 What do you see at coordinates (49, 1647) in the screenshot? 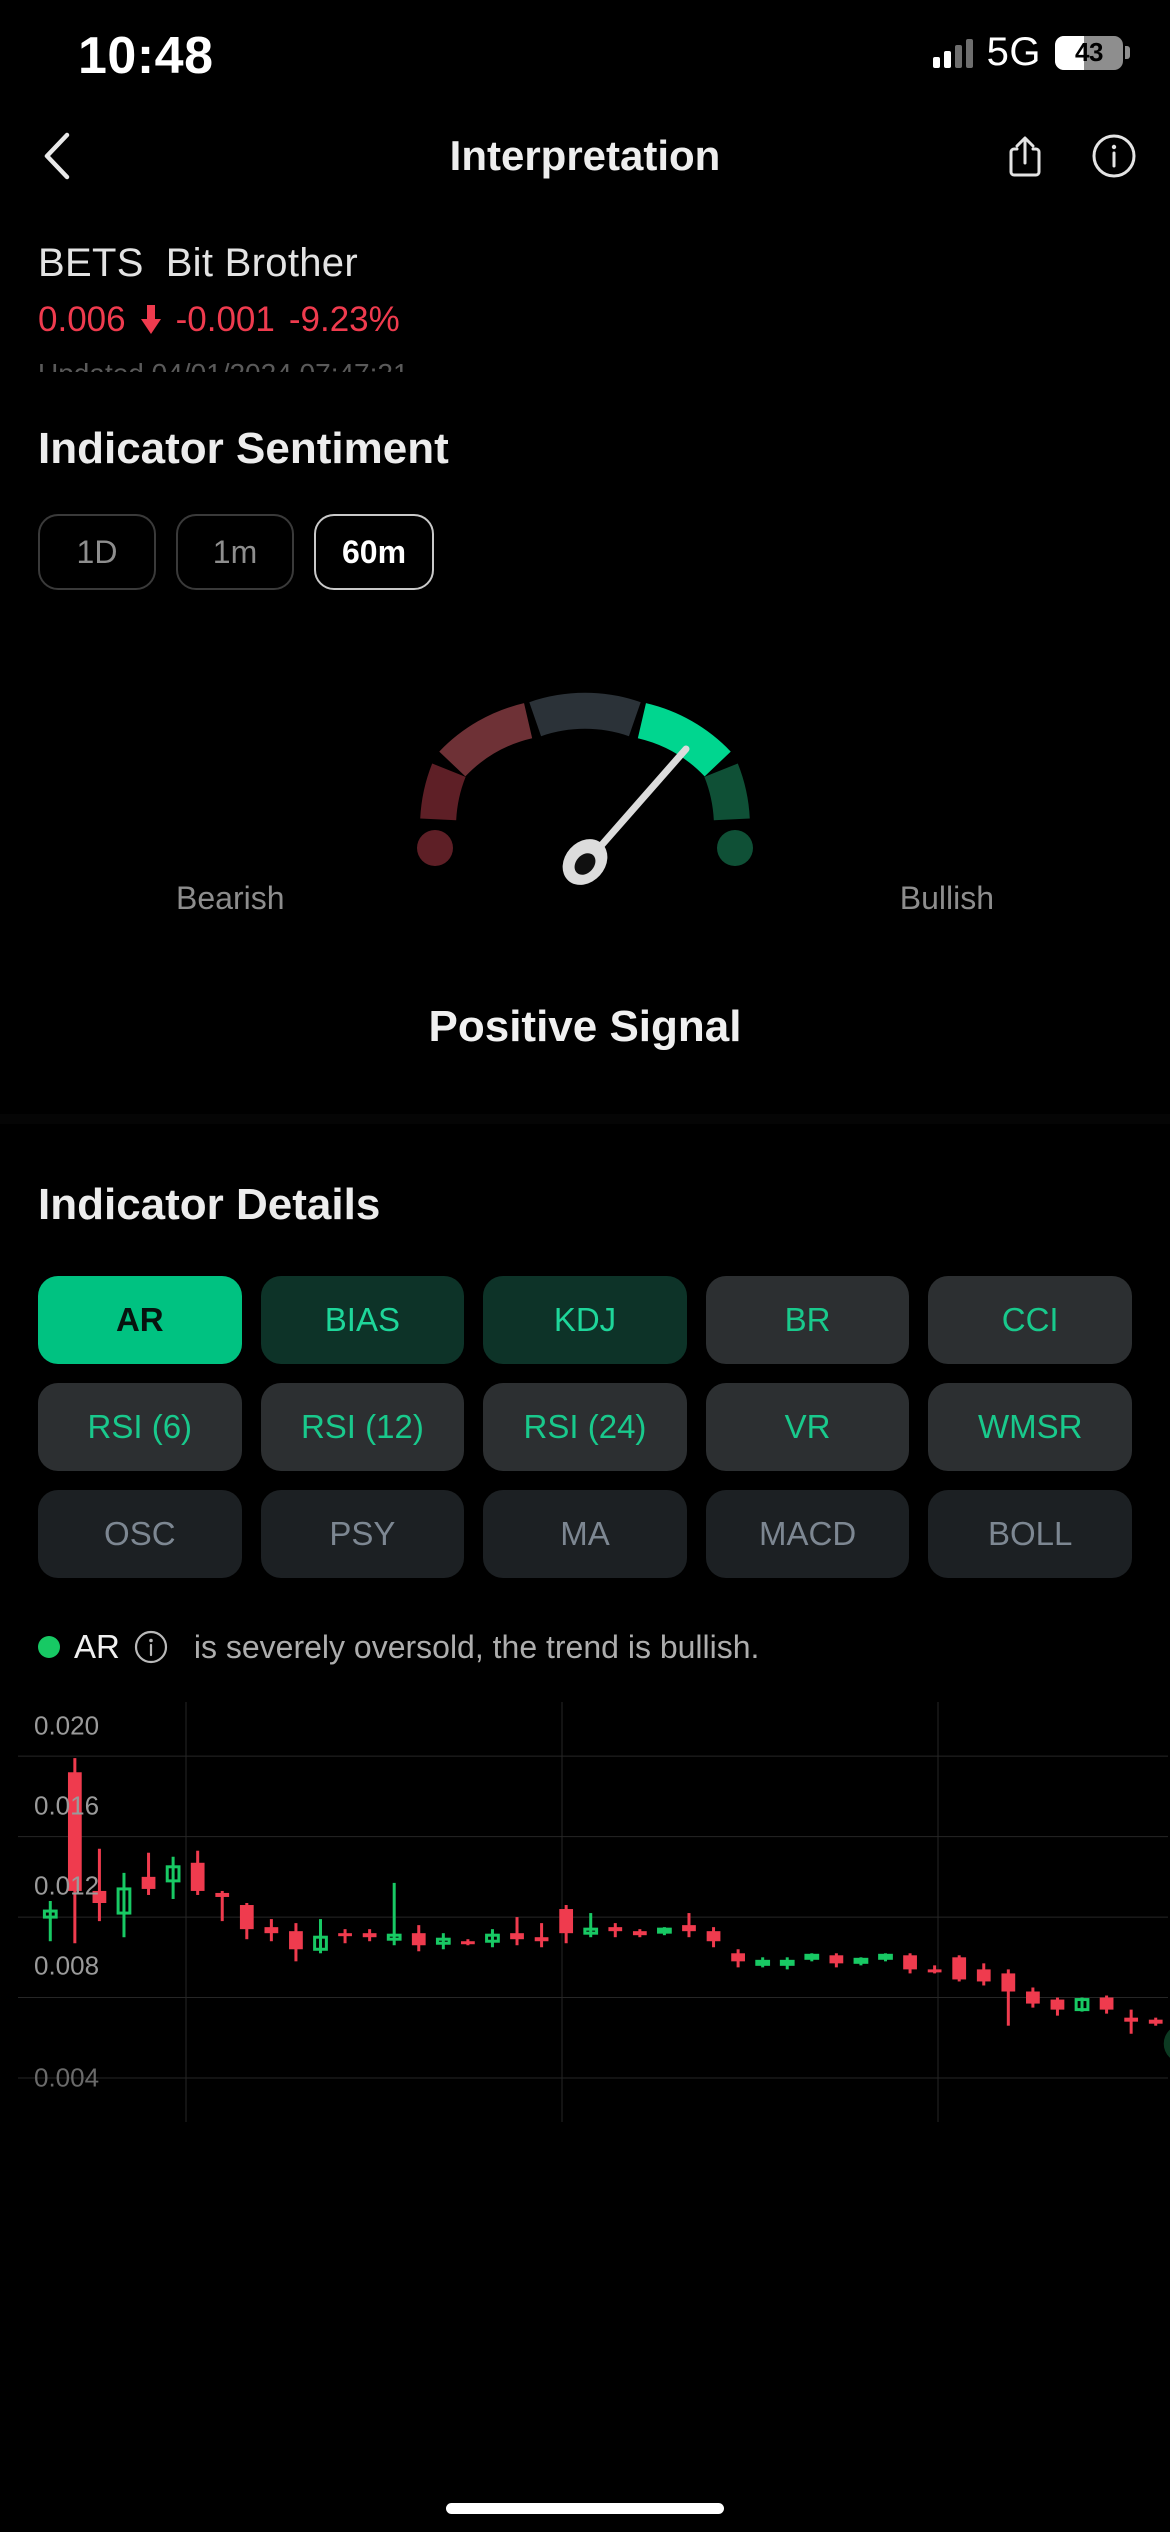
I see `status-dot-icon` at bounding box center [49, 1647].